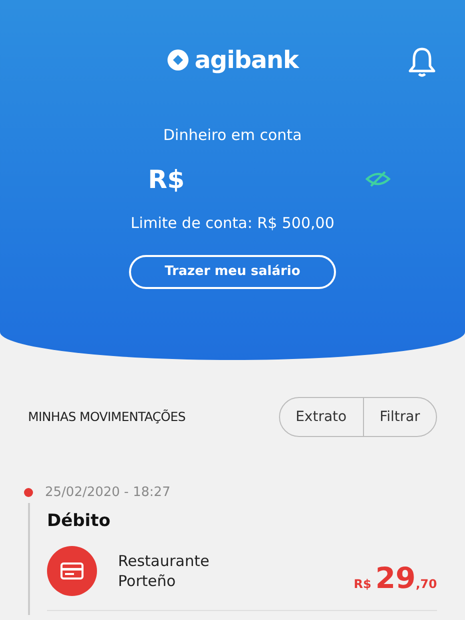  What do you see at coordinates (363, 584) in the screenshot?
I see `currency-label: R$` at bounding box center [363, 584].